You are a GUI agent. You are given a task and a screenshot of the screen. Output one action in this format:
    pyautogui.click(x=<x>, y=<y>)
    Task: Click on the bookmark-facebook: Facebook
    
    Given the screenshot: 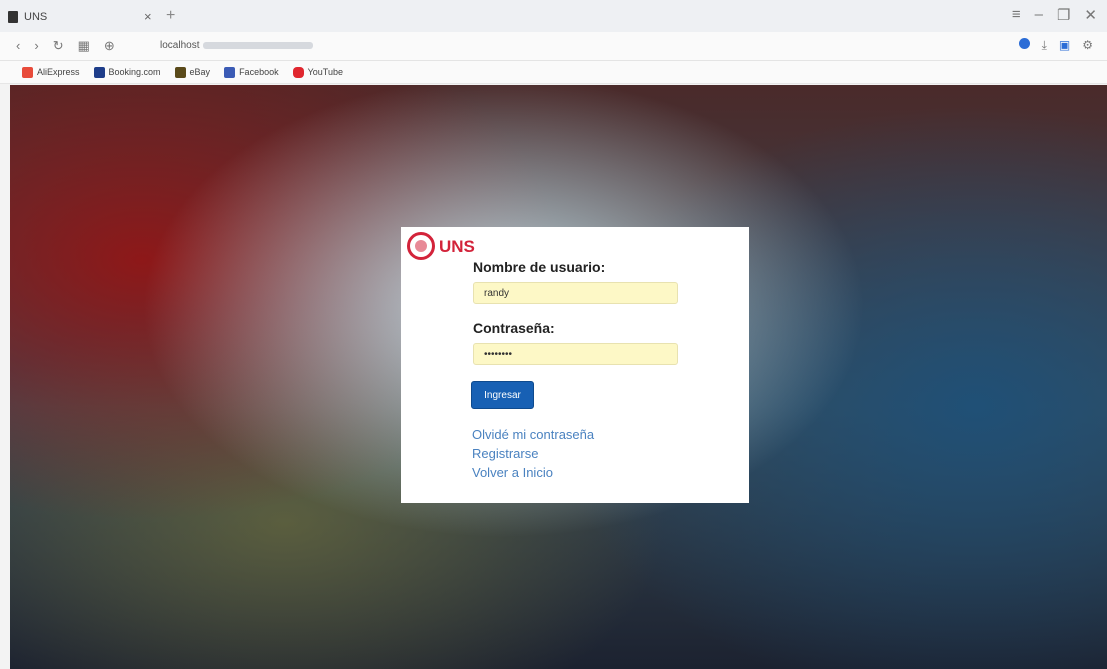 What is the action you would take?
    pyautogui.click(x=251, y=72)
    